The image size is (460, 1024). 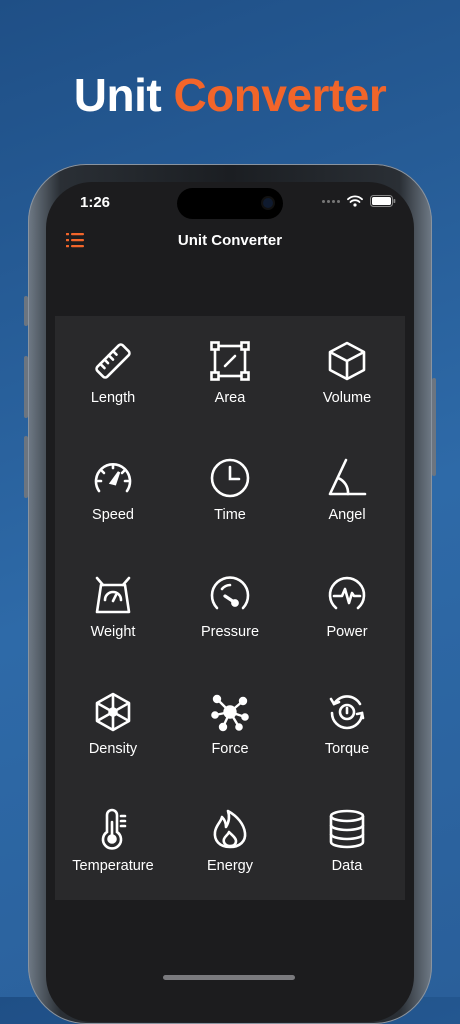 What do you see at coordinates (268, 203) in the screenshot?
I see `camera-icon` at bounding box center [268, 203].